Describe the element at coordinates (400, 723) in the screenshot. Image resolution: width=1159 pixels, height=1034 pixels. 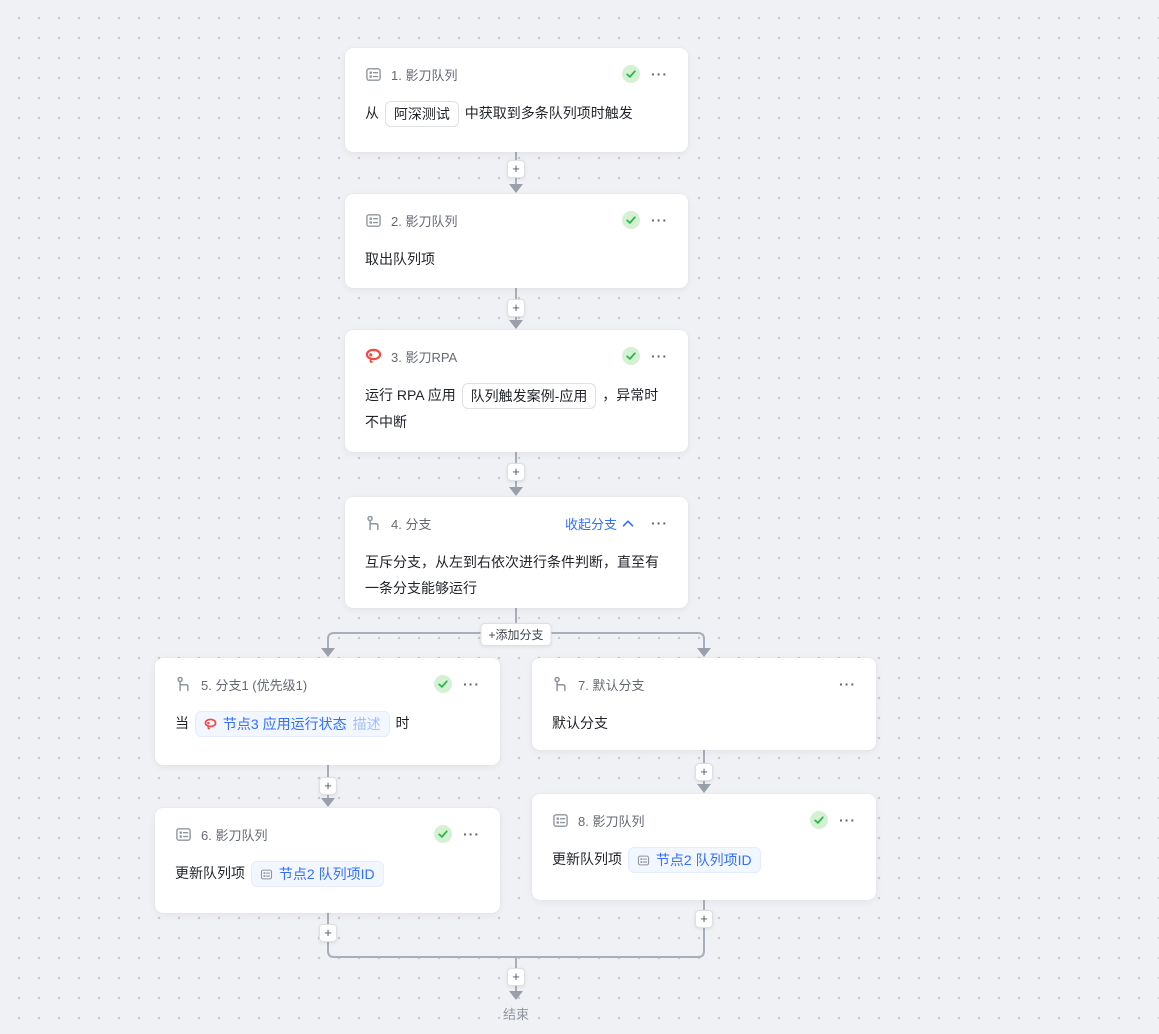
I see `description-text: 时` at that location.